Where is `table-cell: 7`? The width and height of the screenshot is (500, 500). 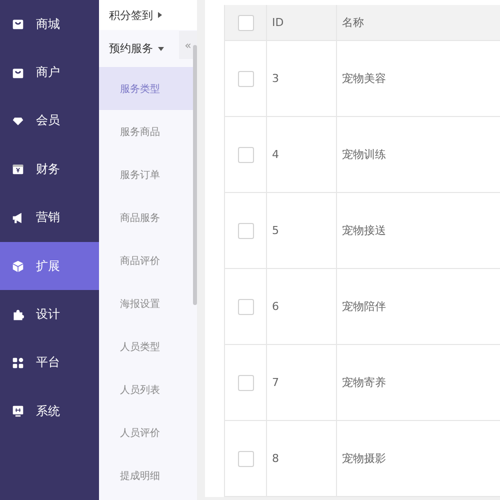 table-cell: 7 is located at coordinates (302, 382).